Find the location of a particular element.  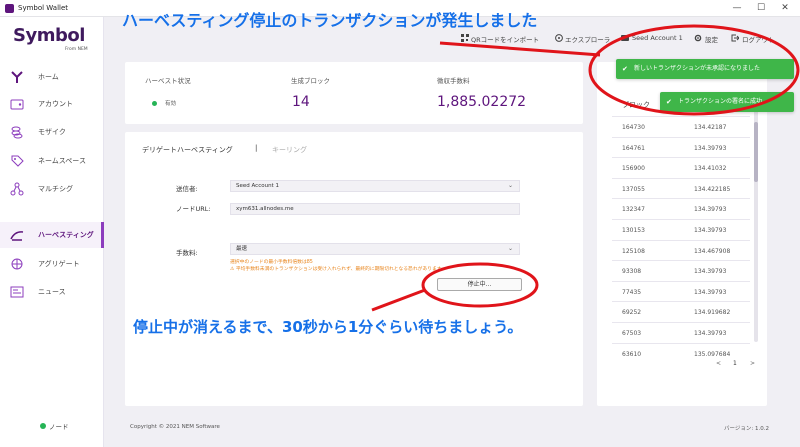

settings-link: 設定 is located at coordinates (711, 39).